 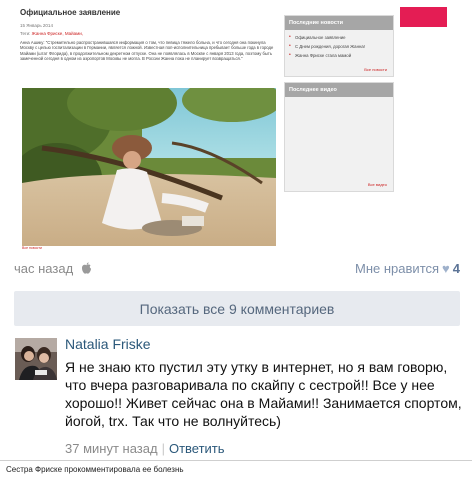 What do you see at coordinates (70, 12) in the screenshot?
I see `article-title: Официальное заявление` at bounding box center [70, 12].